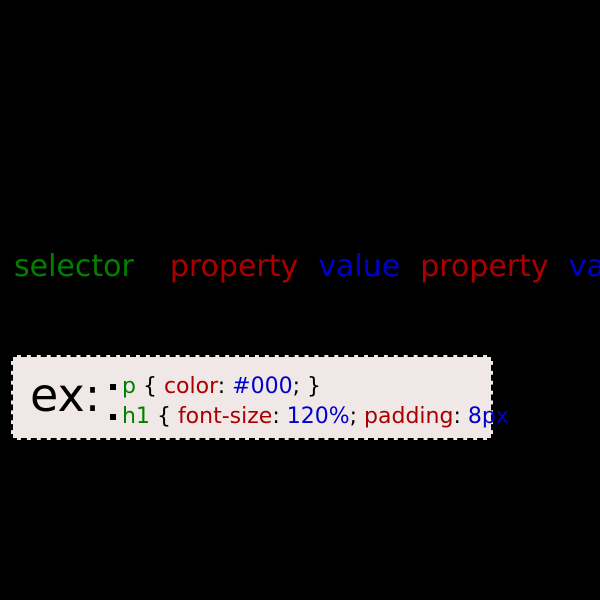  I want to click on legend-term-selector-1: selector, so click(74, 266).